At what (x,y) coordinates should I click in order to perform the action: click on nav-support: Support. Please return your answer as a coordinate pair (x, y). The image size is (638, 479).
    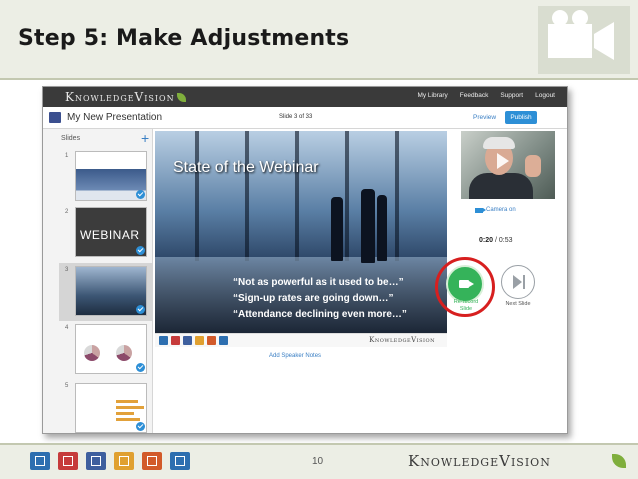
    Looking at the image, I should click on (511, 95).